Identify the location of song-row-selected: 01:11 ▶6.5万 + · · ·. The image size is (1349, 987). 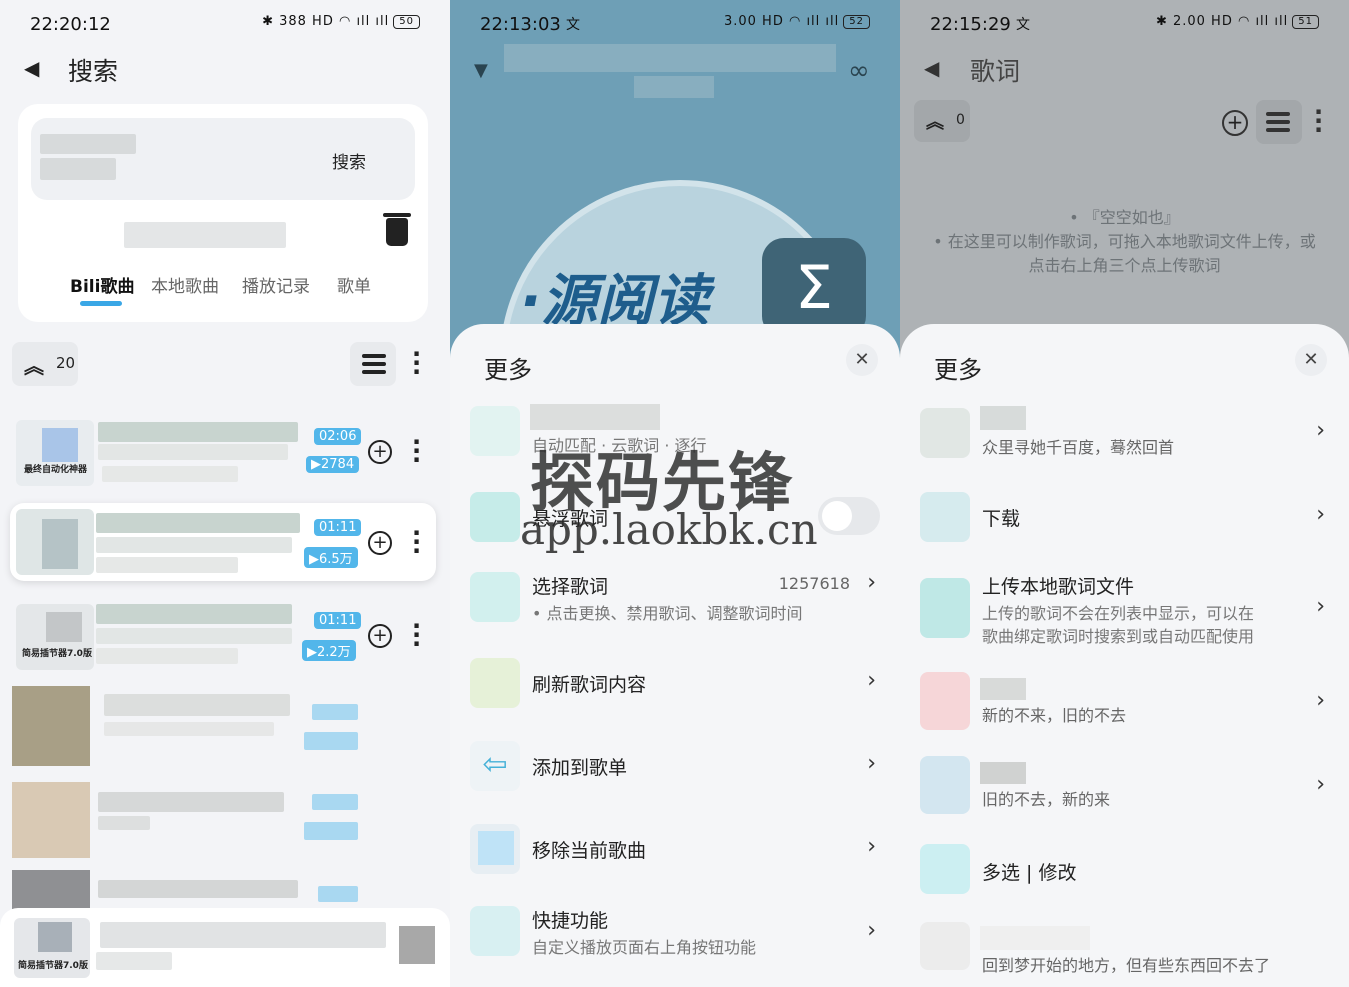
(223, 542).